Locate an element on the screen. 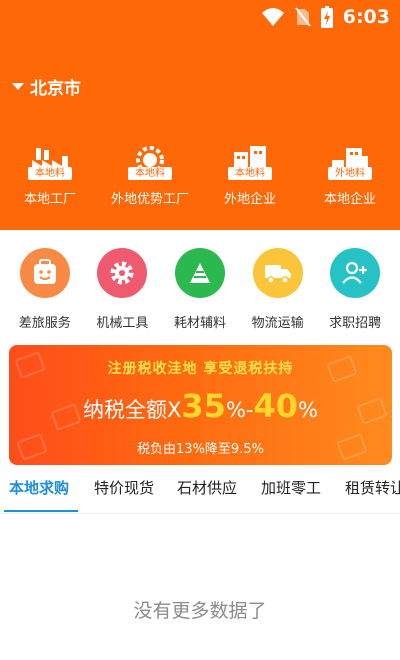  tab-overtime-jobs: 加班零工 is located at coordinates (291, 495).